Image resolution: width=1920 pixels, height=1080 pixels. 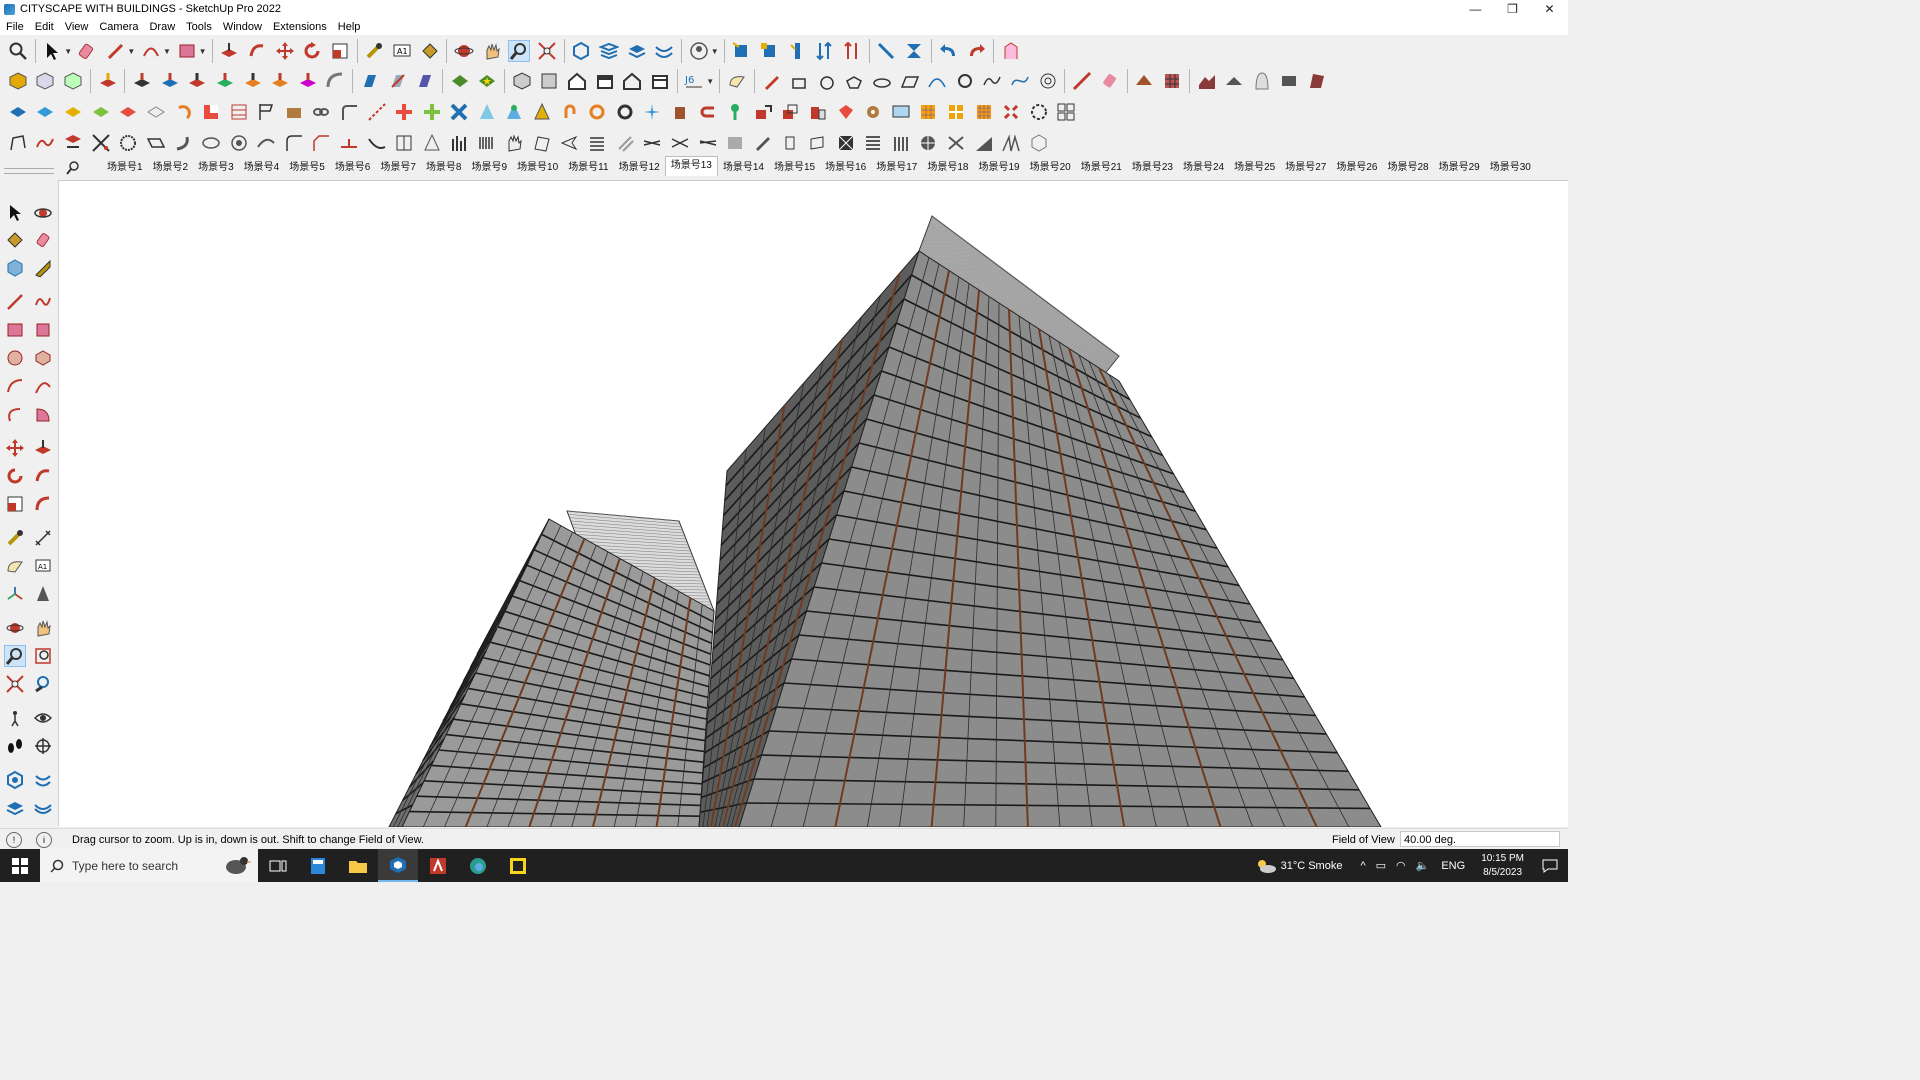 I want to click on zoom-extents-icon, so click(x=547, y=51).